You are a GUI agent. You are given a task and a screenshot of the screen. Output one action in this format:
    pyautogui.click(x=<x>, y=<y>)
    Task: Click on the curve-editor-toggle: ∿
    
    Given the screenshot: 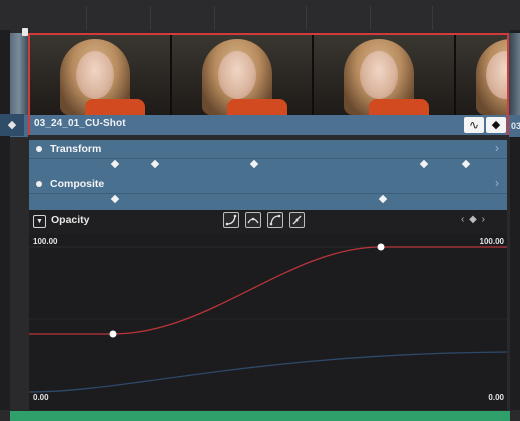 What is the action you would take?
    pyautogui.click(x=474, y=125)
    